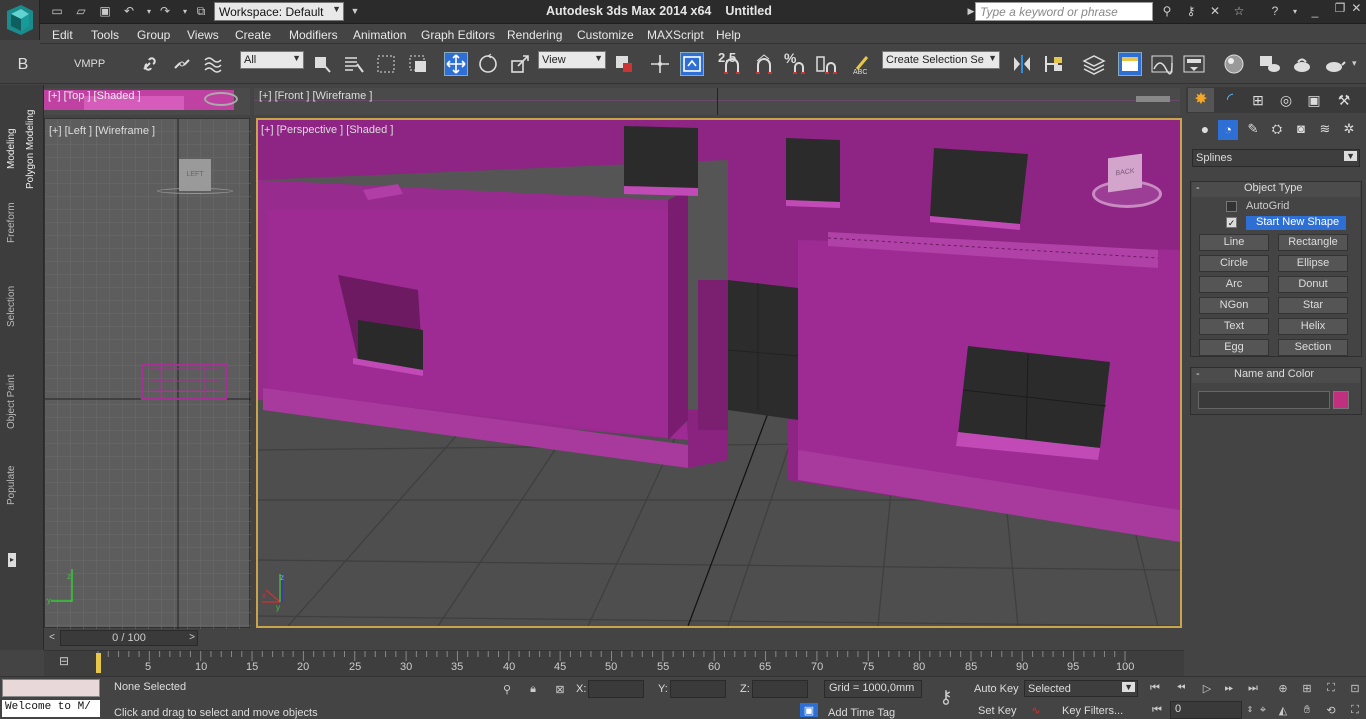 This screenshot has height=719, width=1366. Describe the element at coordinates (520, 64) in the screenshot. I see `select-and-scale-icon` at that location.